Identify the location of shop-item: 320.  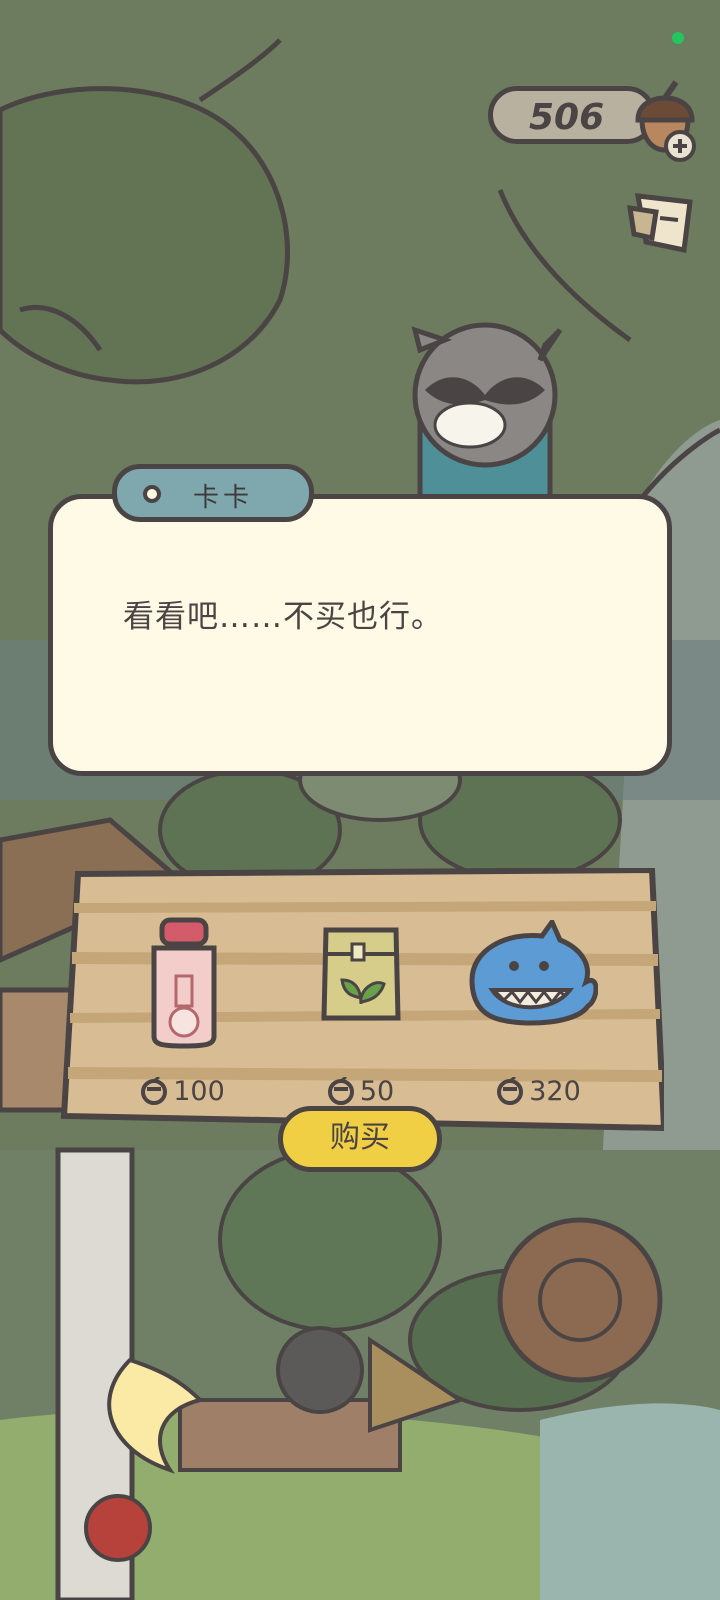
(539, 993).